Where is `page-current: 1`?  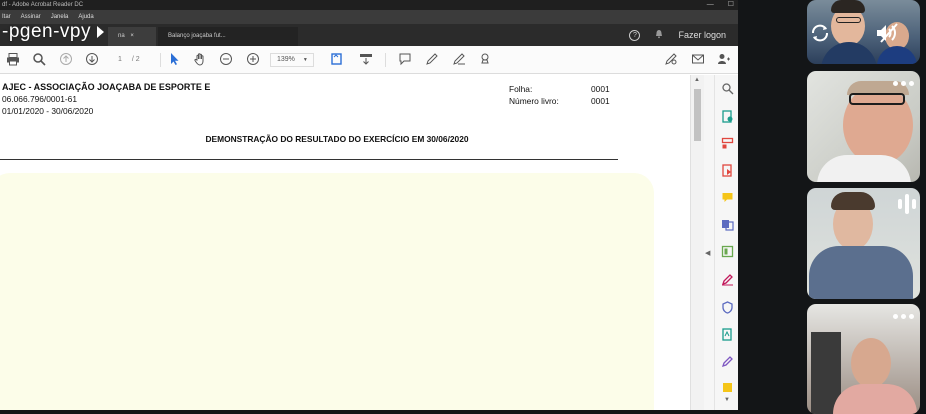 page-current: 1 is located at coordinates (120, 59).